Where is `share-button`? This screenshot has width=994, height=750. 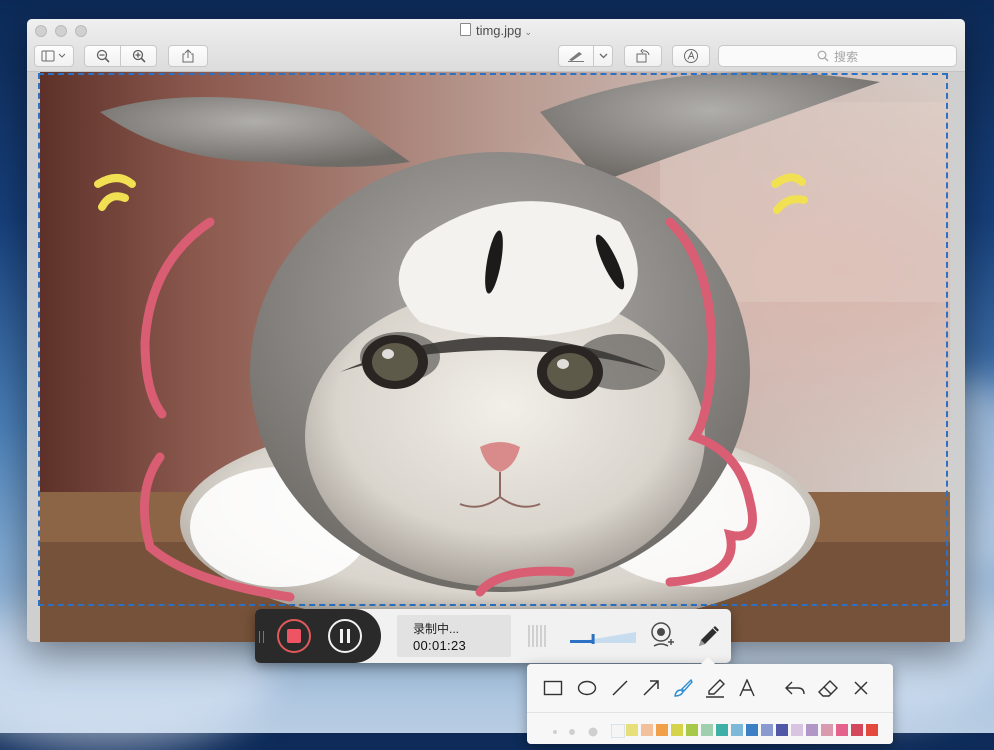
share-button is located at coordinates (188, 56).